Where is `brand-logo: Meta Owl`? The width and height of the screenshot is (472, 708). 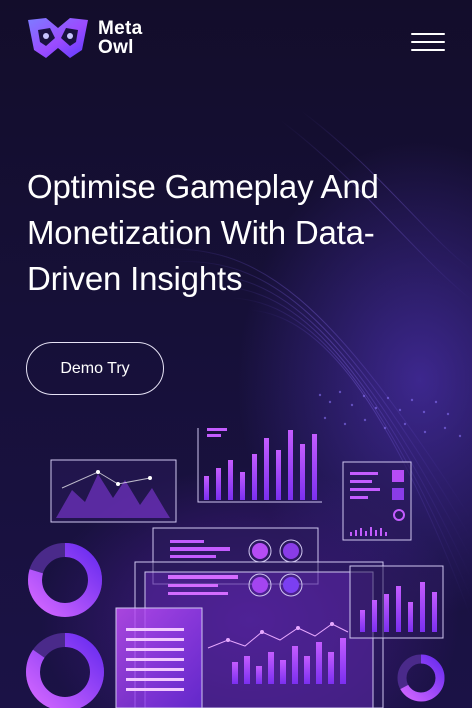
brand-logo: Meta Owl is located at coordinates (84, 38).